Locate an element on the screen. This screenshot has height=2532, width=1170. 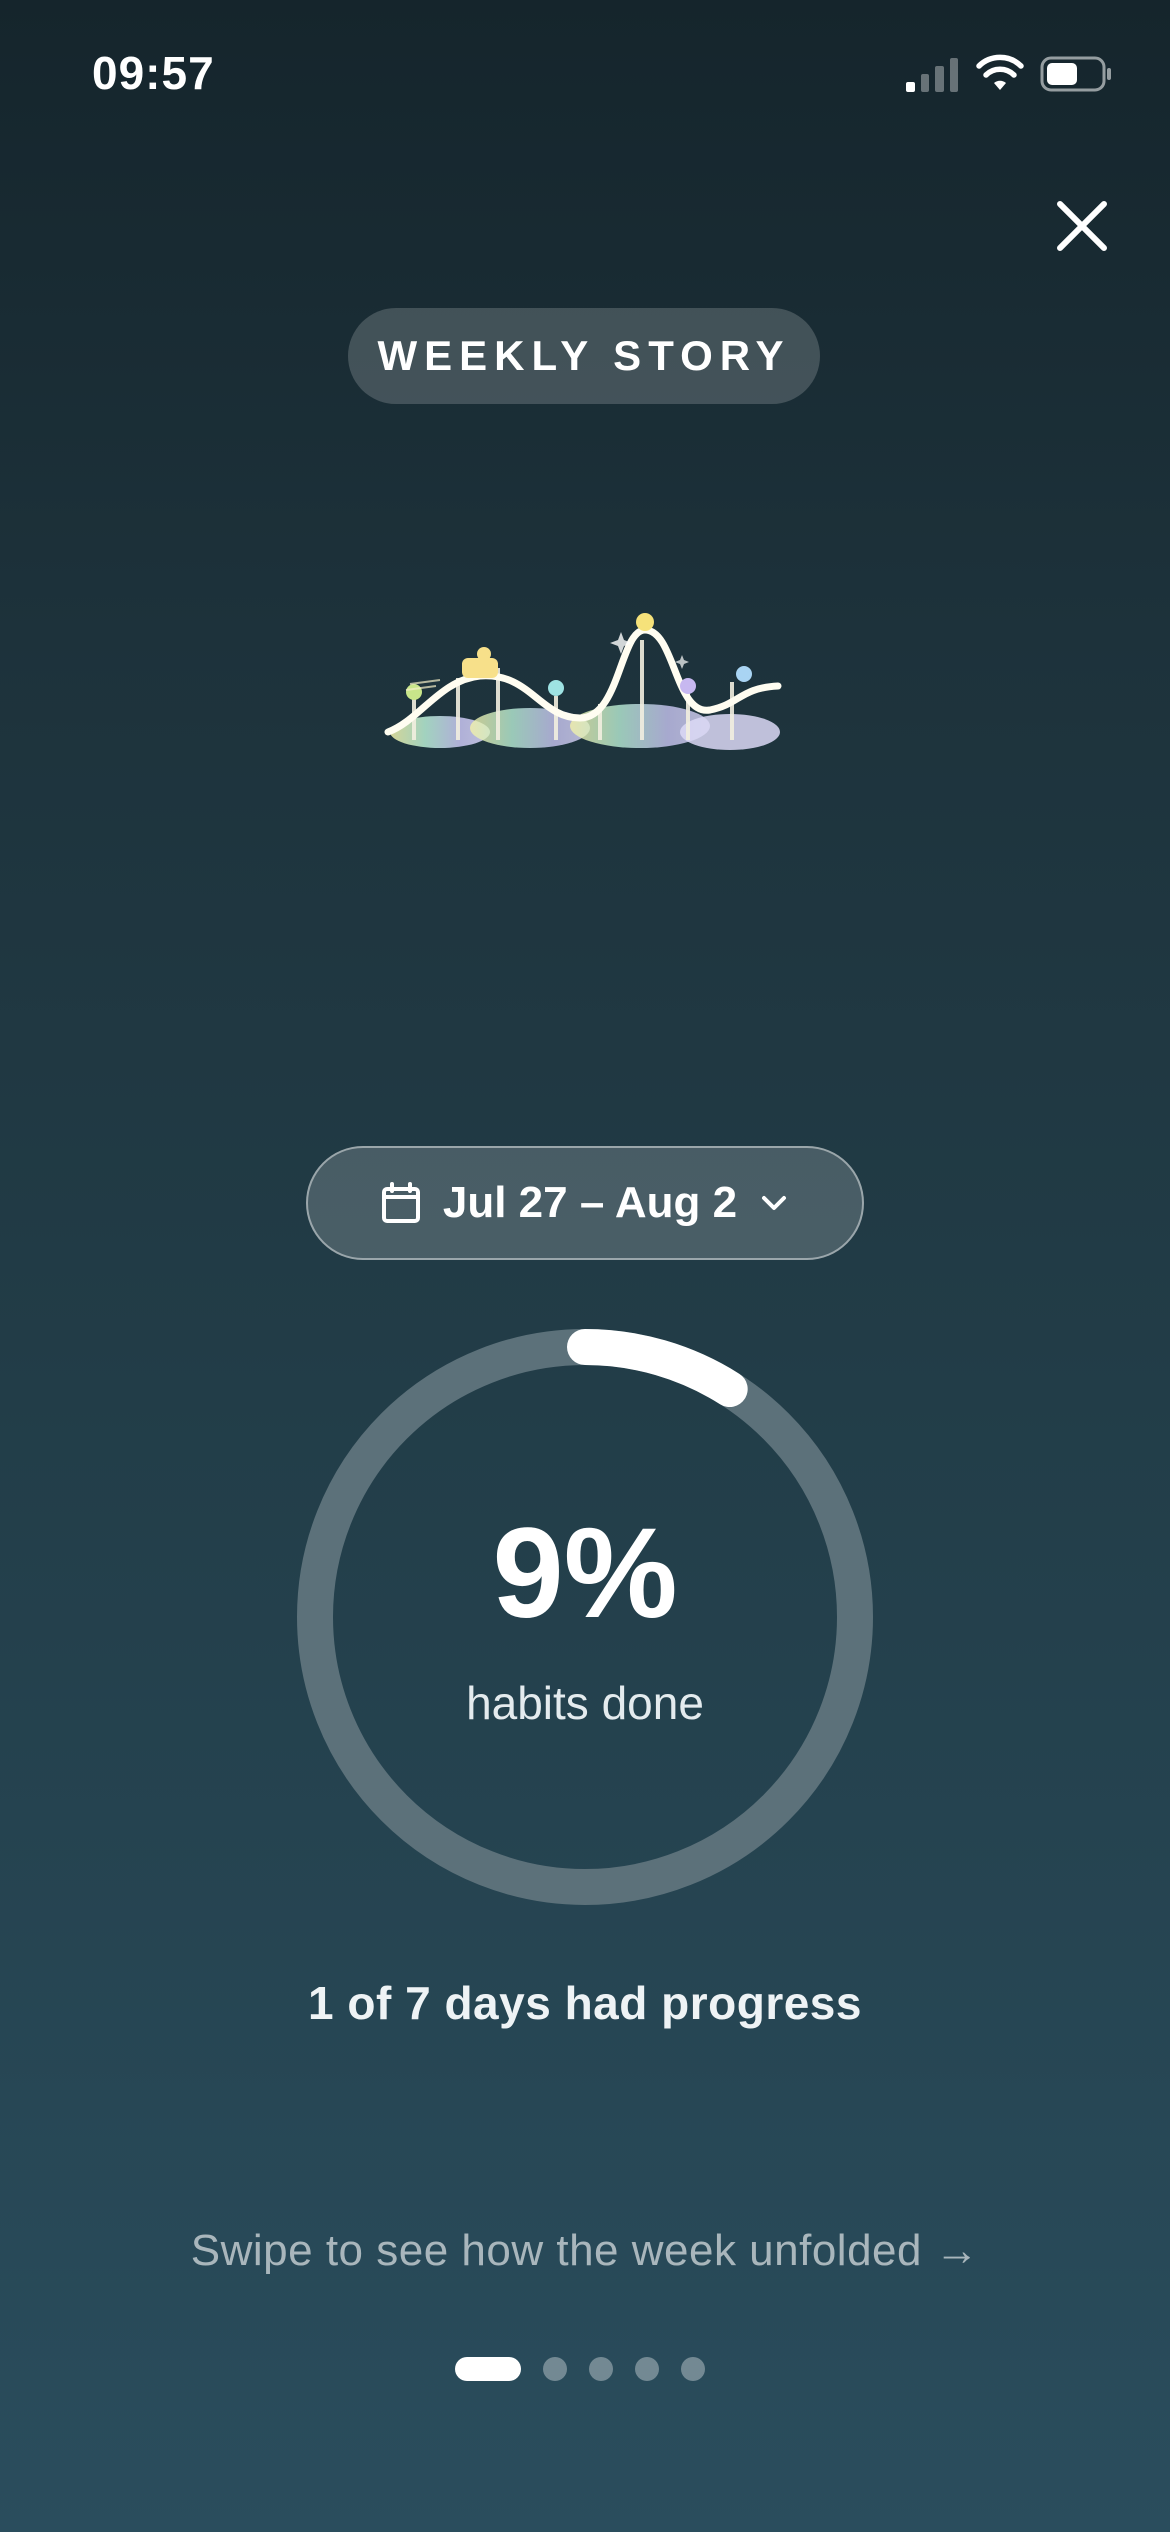
cellular-signal-icon is located at coordinates (932, 74).